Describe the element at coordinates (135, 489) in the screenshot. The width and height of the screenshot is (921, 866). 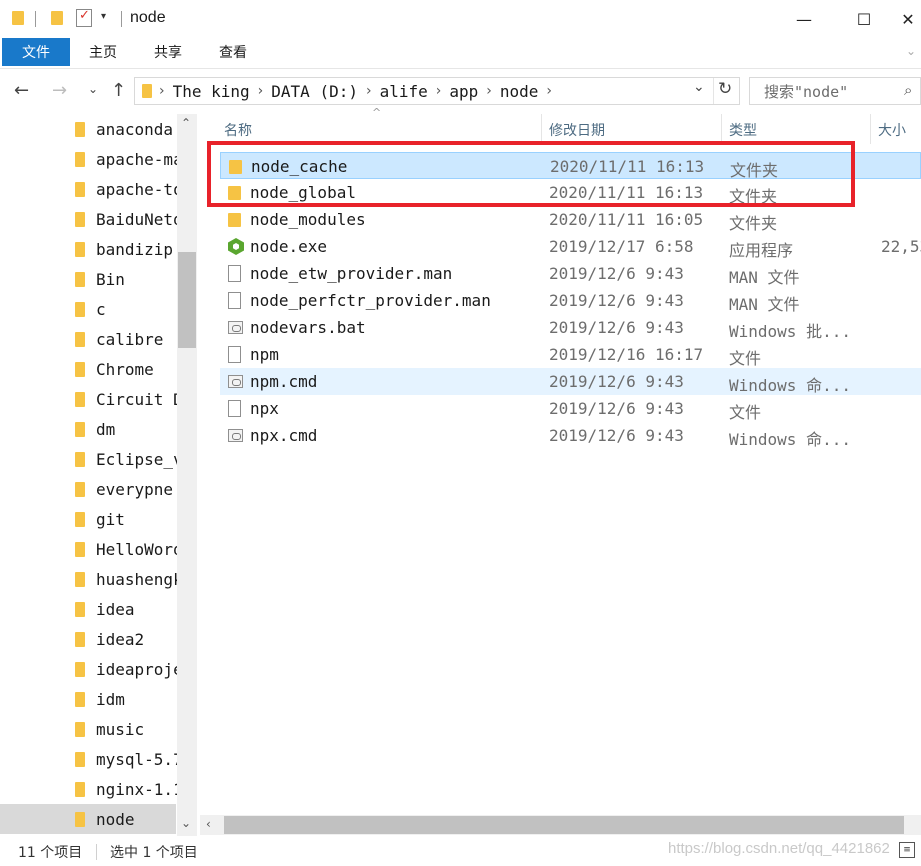
I see `nav-item-label: everypne` at that location.